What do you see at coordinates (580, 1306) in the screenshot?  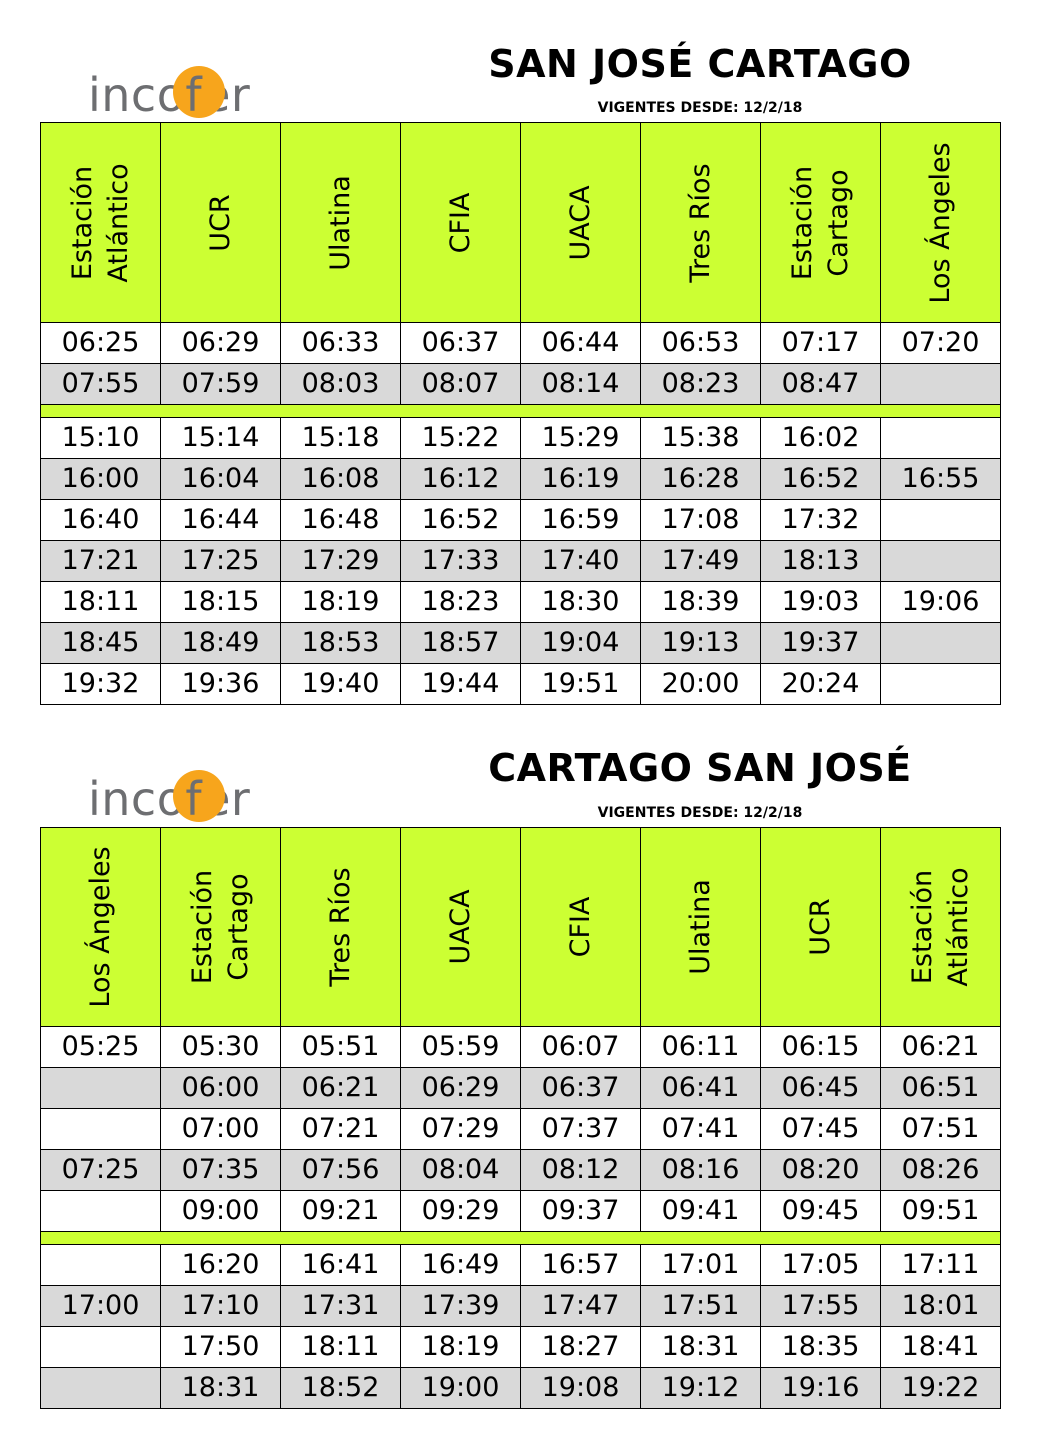 I see `time-cell: 17:47` at bounding box center [580, 1306].